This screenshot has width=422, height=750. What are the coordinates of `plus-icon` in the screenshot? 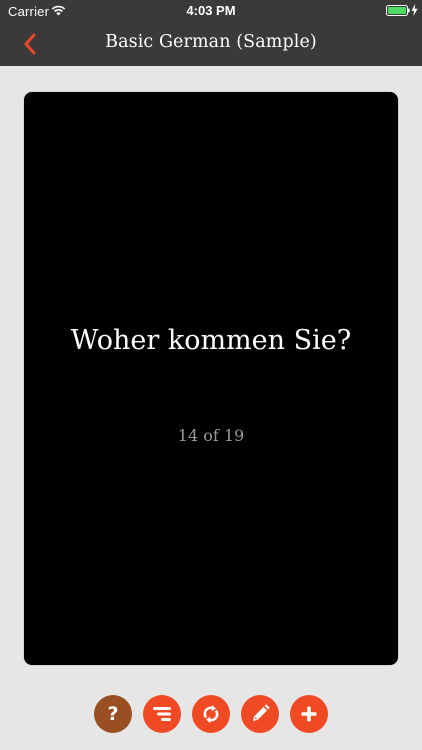 It's located at (309, 714).